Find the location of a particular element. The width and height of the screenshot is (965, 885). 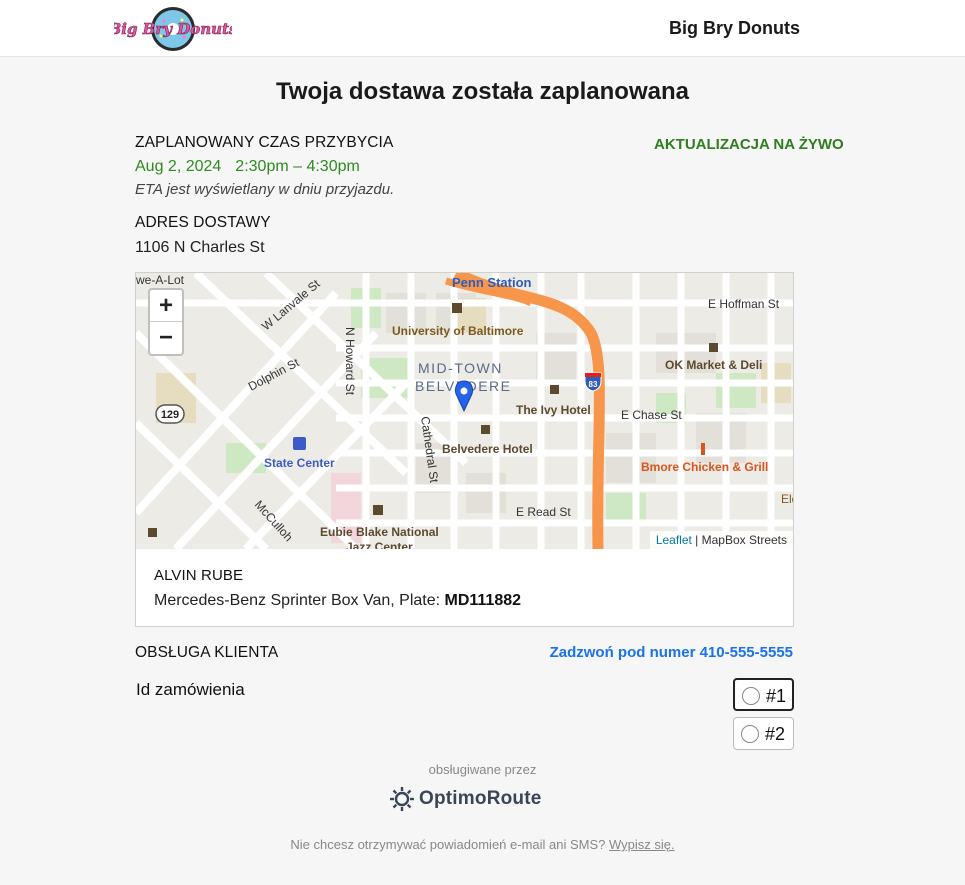

svg-text: Elder is located at coordinates (787, 499).